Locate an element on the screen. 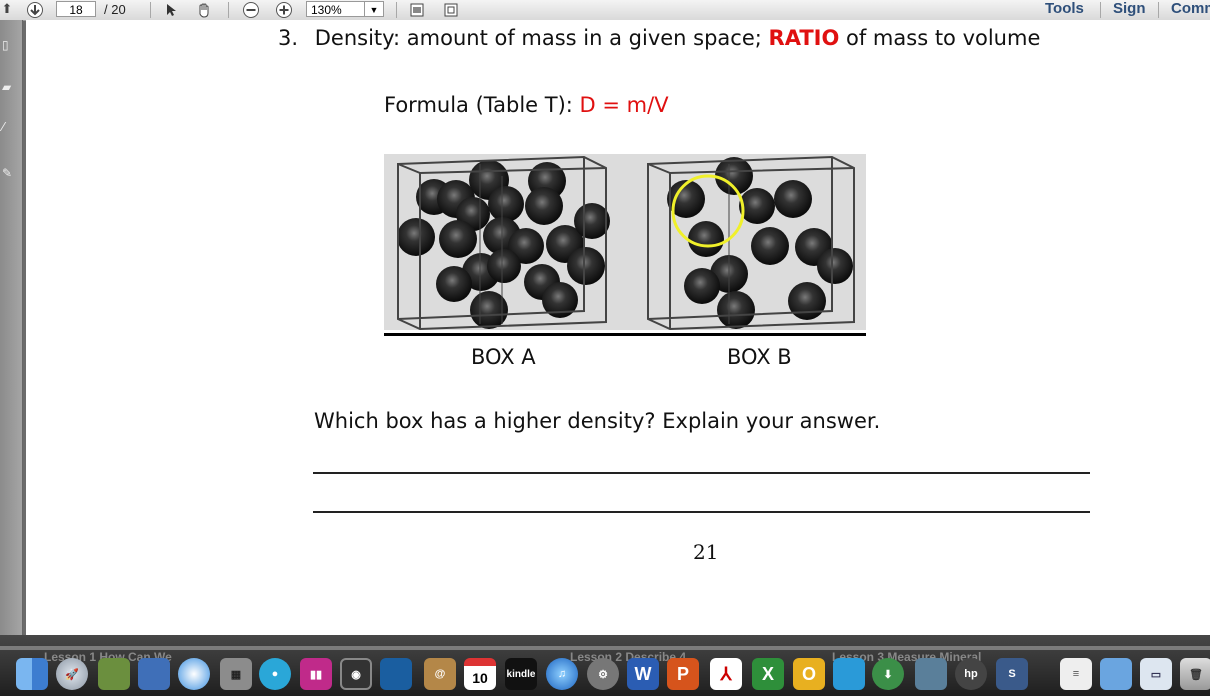 This screenshot has width=1210, height=696. spotlight-icon is located at coordinates (396, 674).